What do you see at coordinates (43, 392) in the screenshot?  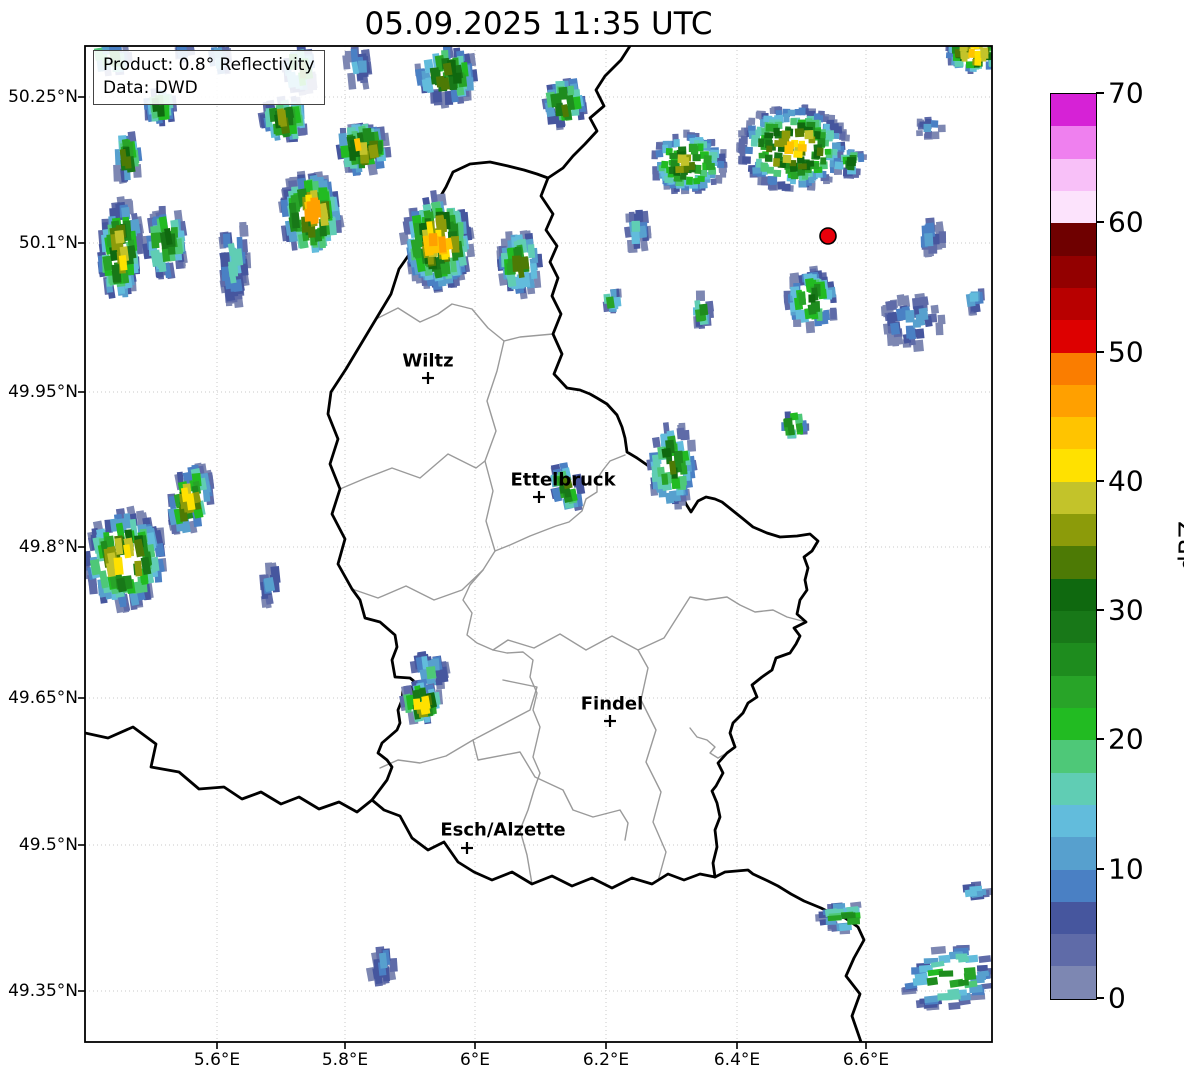 I see `y-tick-label: 49.95°N` at bounding box center [43, 392].